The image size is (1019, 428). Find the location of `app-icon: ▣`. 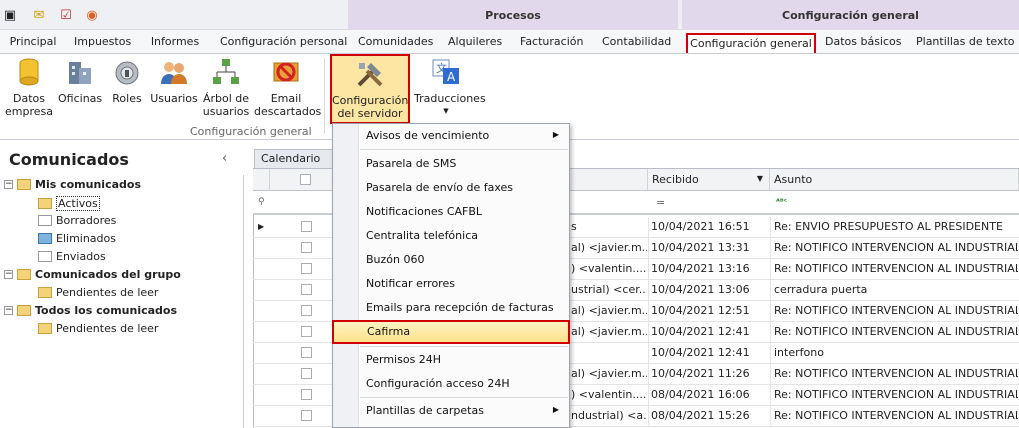

app-icon: ▣ is located at coordinates (10, 15).